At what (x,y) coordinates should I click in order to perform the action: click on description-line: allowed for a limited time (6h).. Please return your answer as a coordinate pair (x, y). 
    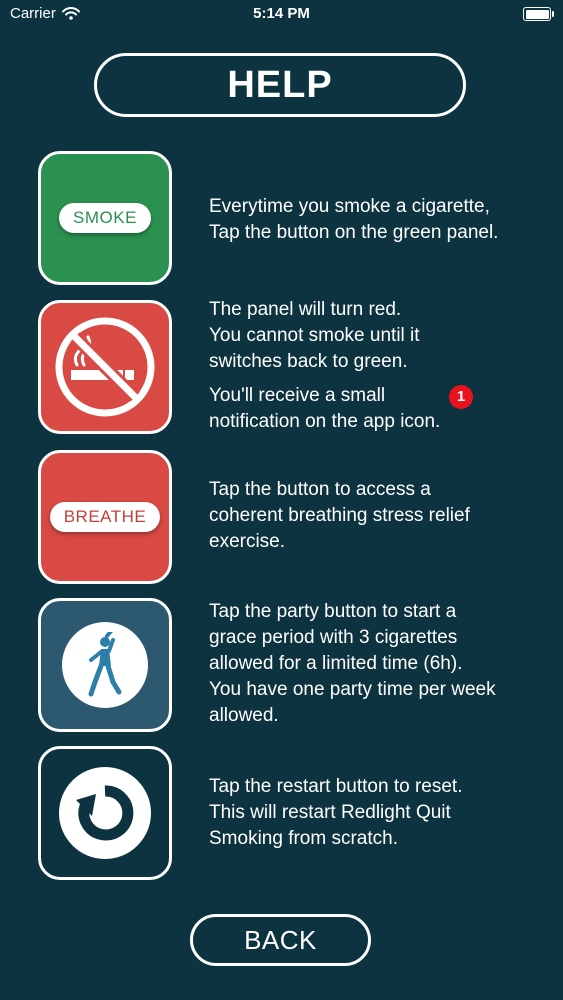
    Looking at the image, I should click on (336, 663).